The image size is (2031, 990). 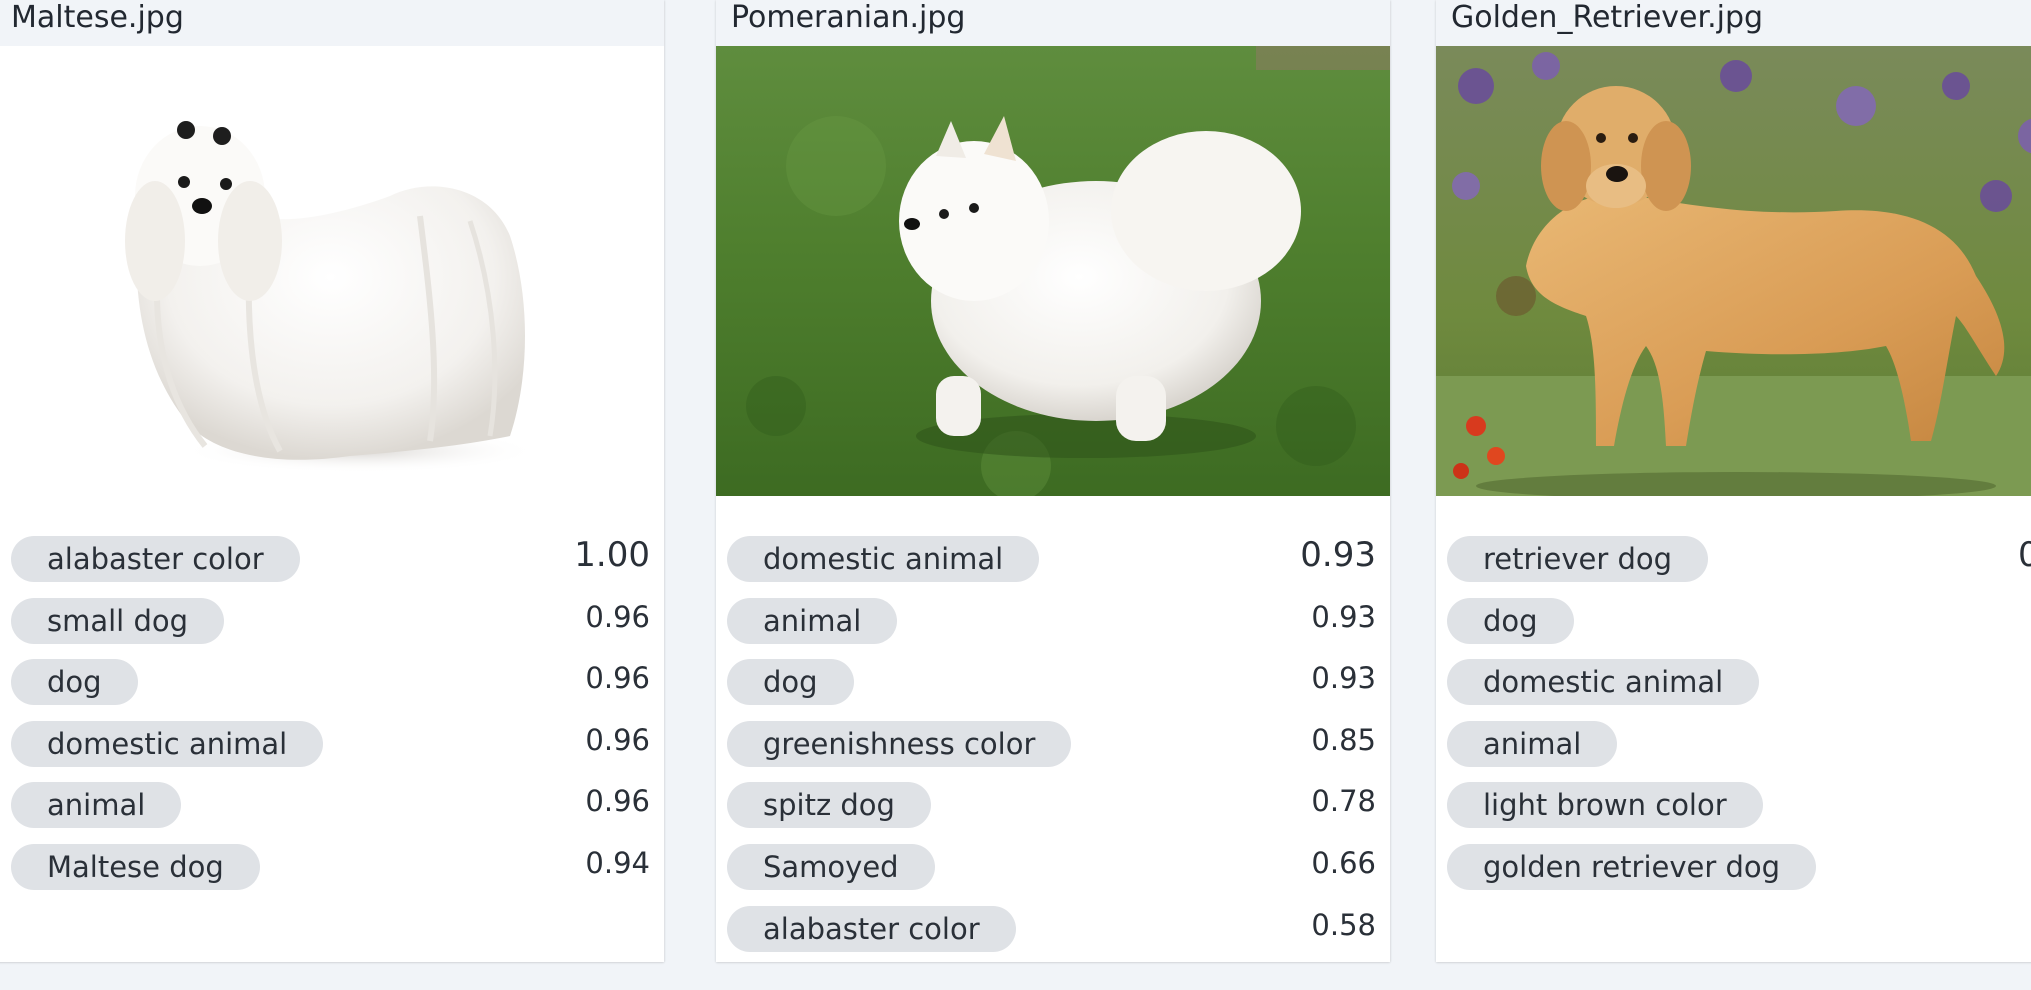 What do you see at coordinates (1053, 563) in the screenshot?
I see `tag-row: domestic animal 0.93` at bounding box center [1053, 563].